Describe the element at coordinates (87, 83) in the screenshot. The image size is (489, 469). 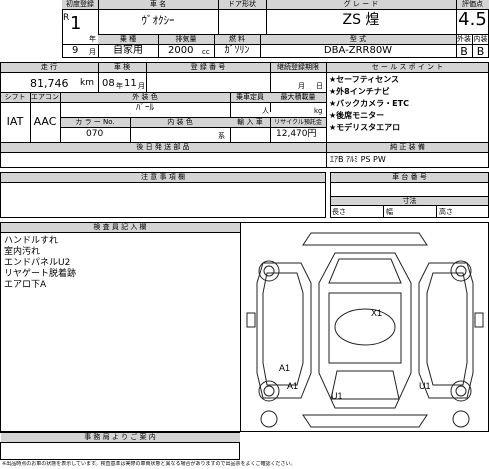
I see `km-unit: km` at that location.